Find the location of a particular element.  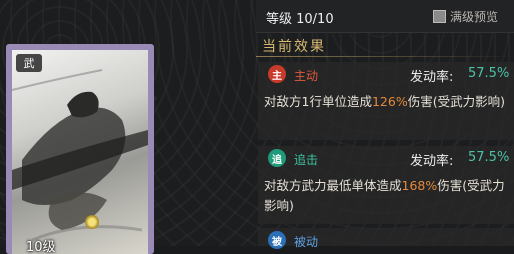

section-title: 当前效果 is located at coordinates (294, 47).